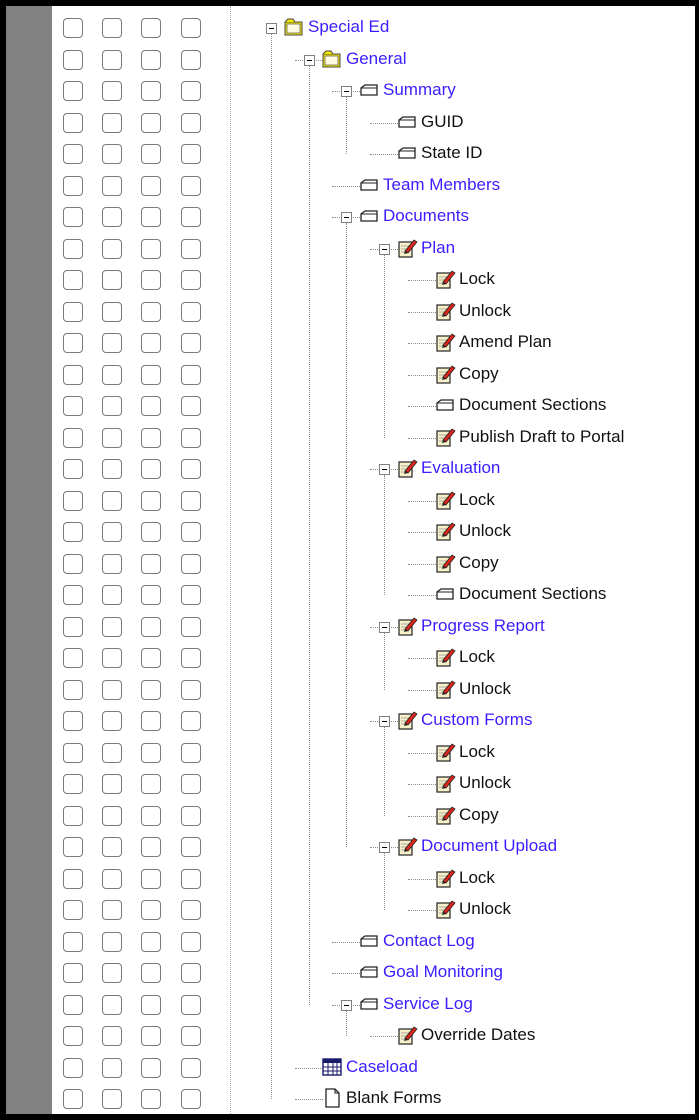  What do you see at coordinates (429, 941) in the screenshot?
I see `tree-item-label: Contact Log` at bounding box center [429, 941].